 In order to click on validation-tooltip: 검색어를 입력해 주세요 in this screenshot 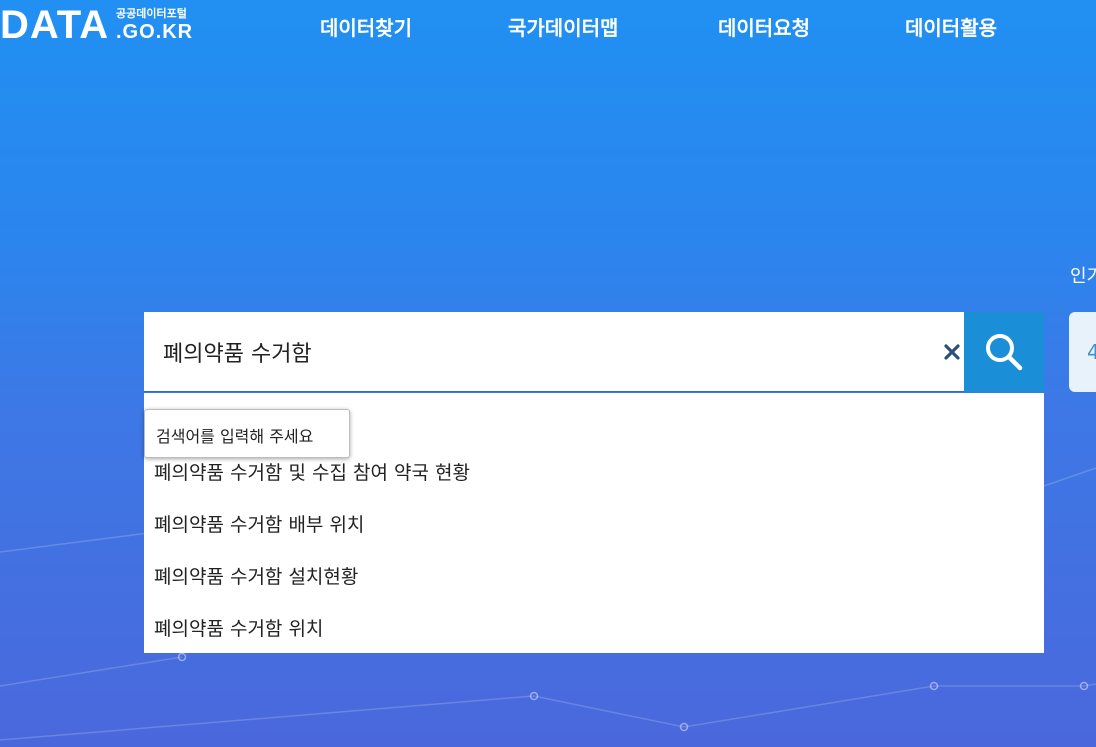, I will do `click(247, 433)`.